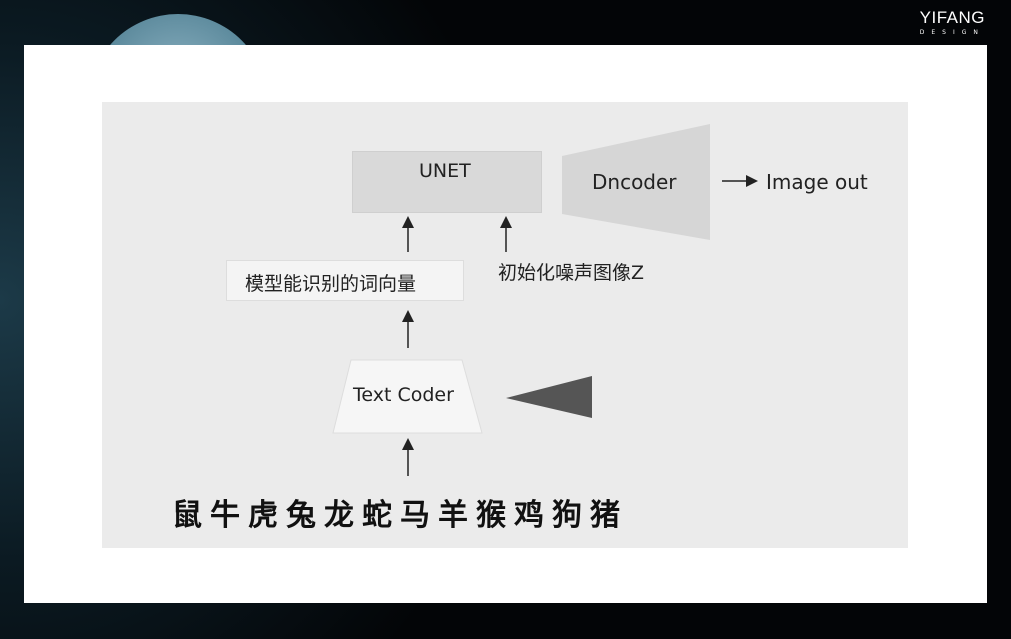  I want to click on big-arrow-icon, so click(549, 397).